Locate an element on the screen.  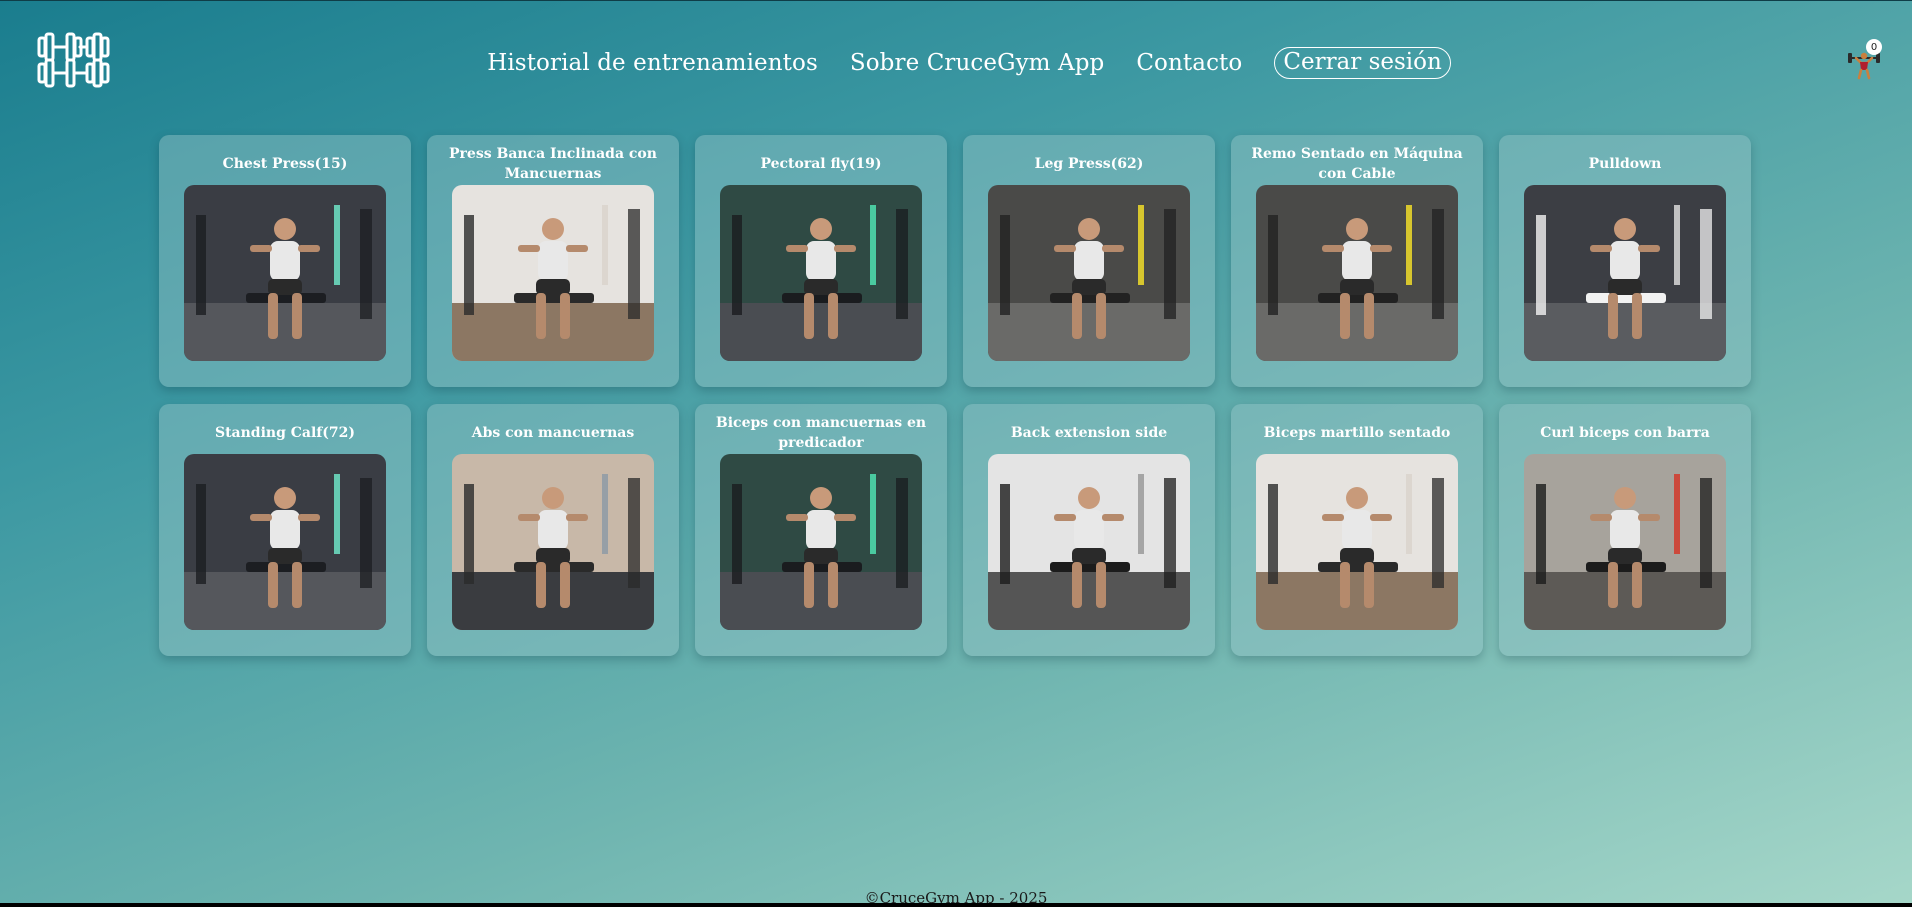
exercise-card: Pulldown is located at coordinates (1625, 261).